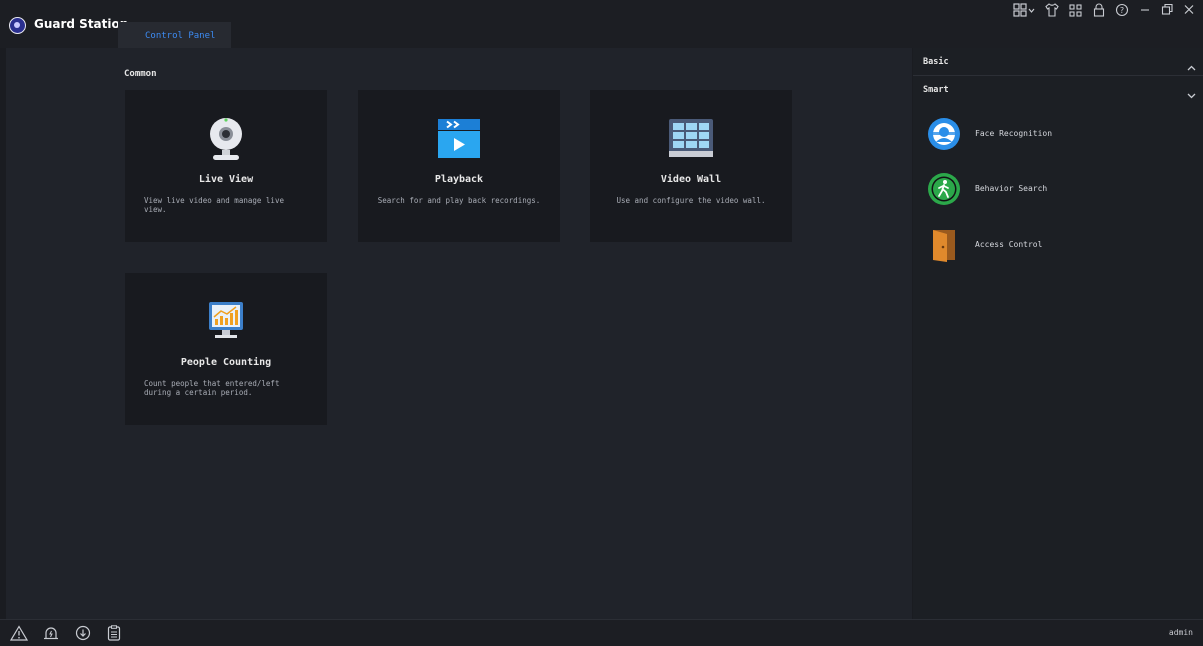  What do you see at coordinates (691, 139) in the screenshot?
I see `video-wall-icon` at bounding box center [691, 139].